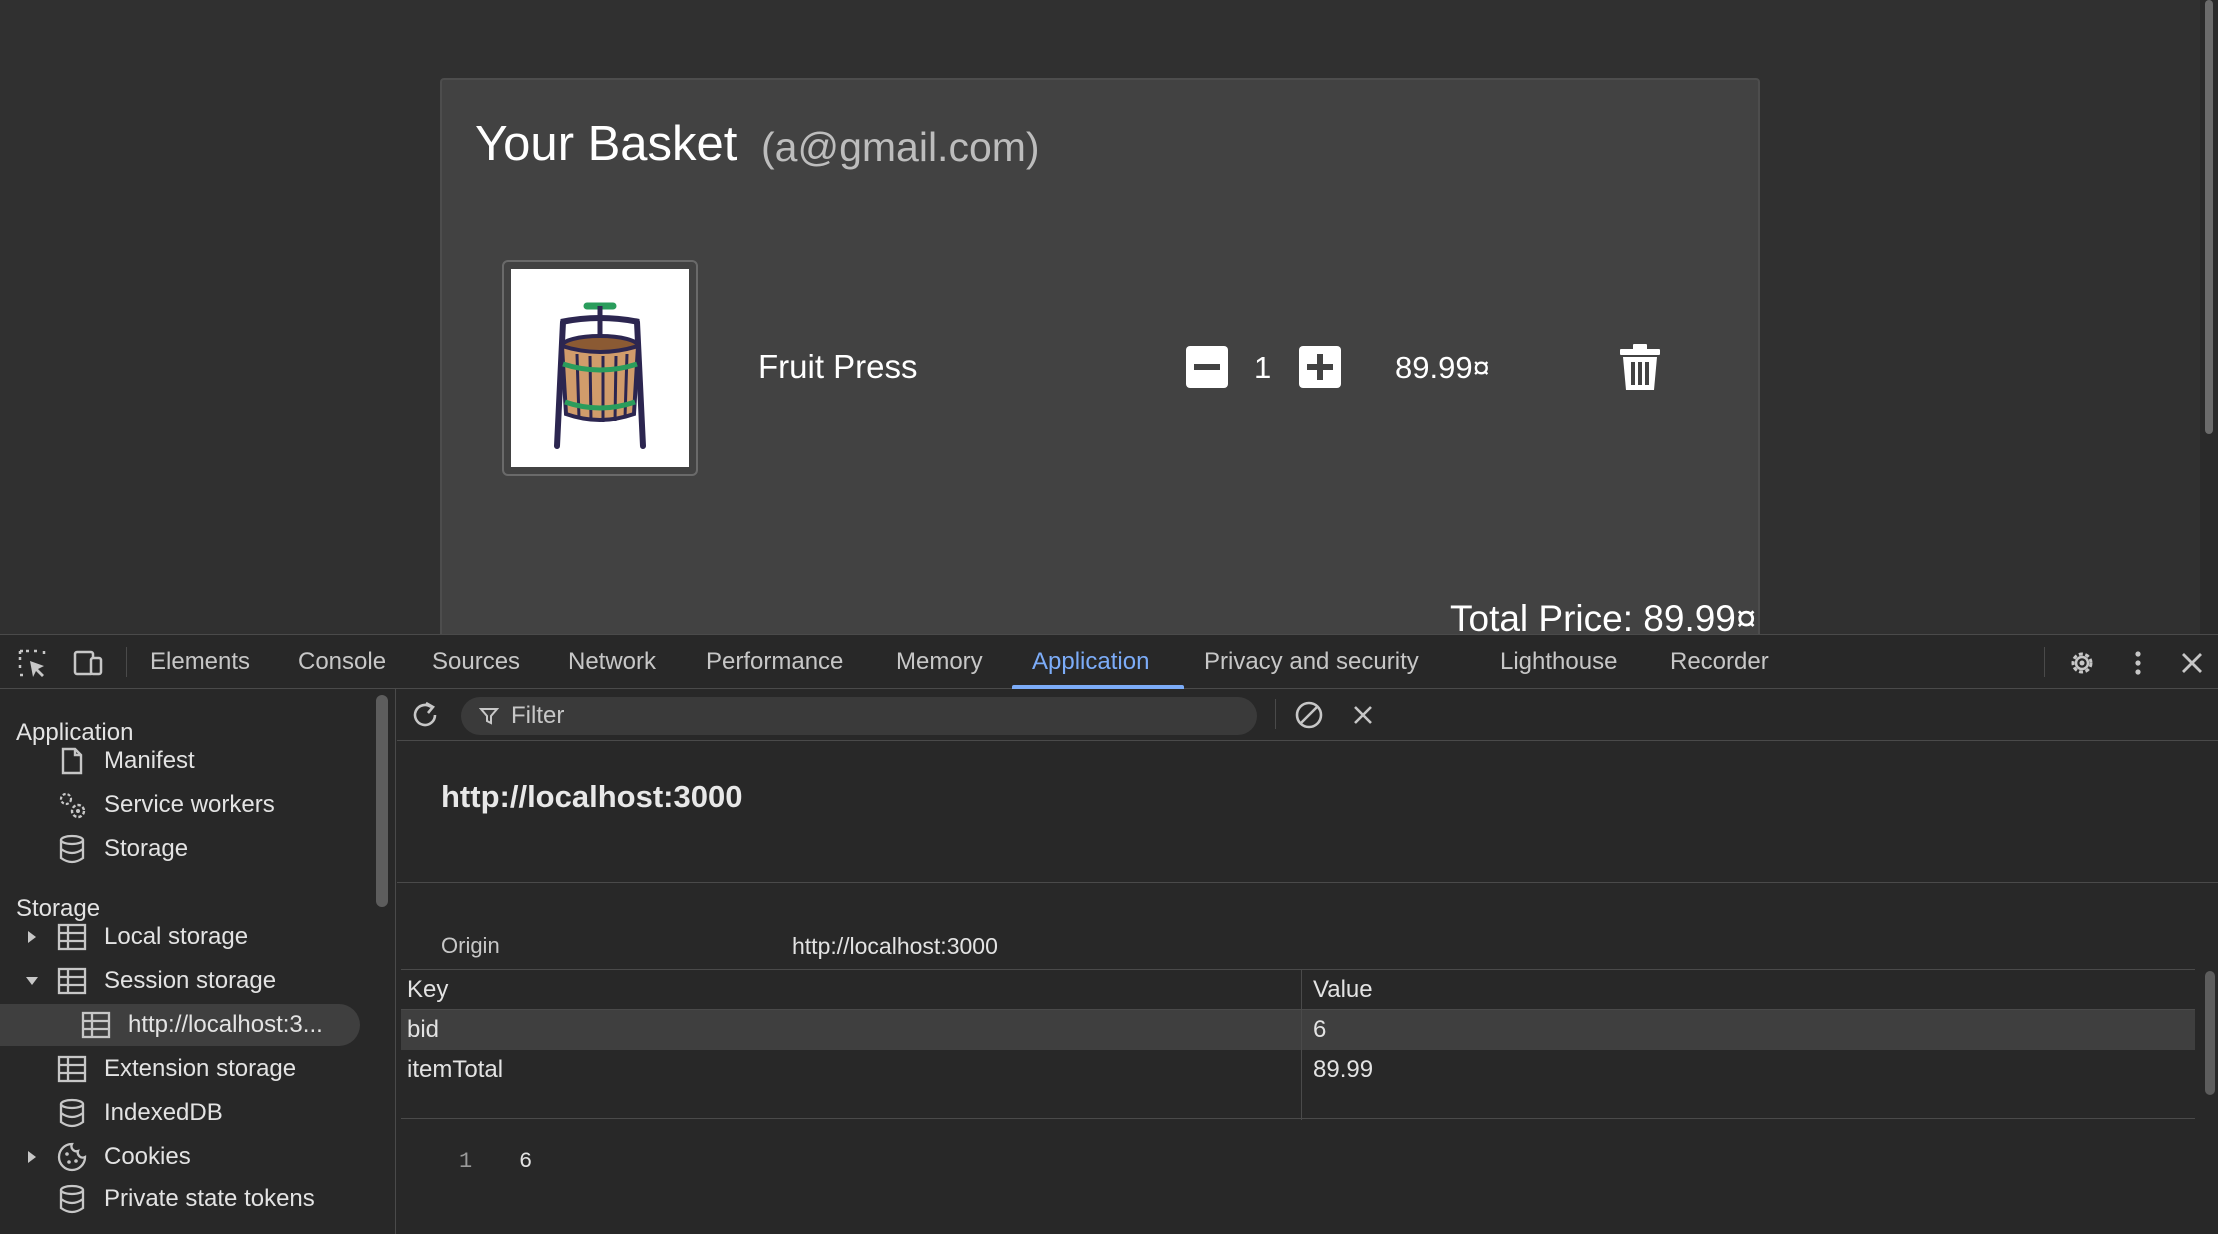 Image resolution: width=2218 pixels, height=1234 pixels. Describe the element at coordinates (1298, 990) in the screenshot. I see `table-header-row: Key Value` at that location.